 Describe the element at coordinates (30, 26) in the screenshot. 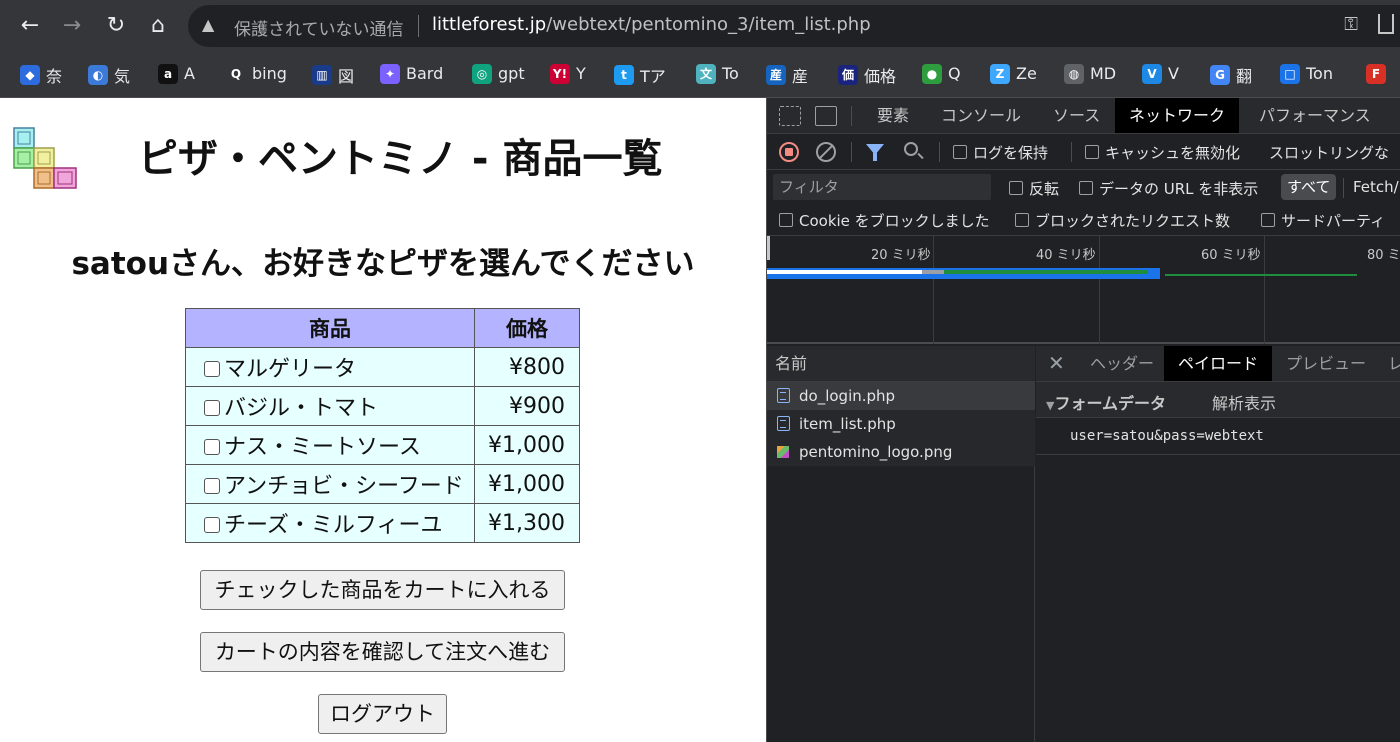

I see `back-arrow-icon: ←` at that location.